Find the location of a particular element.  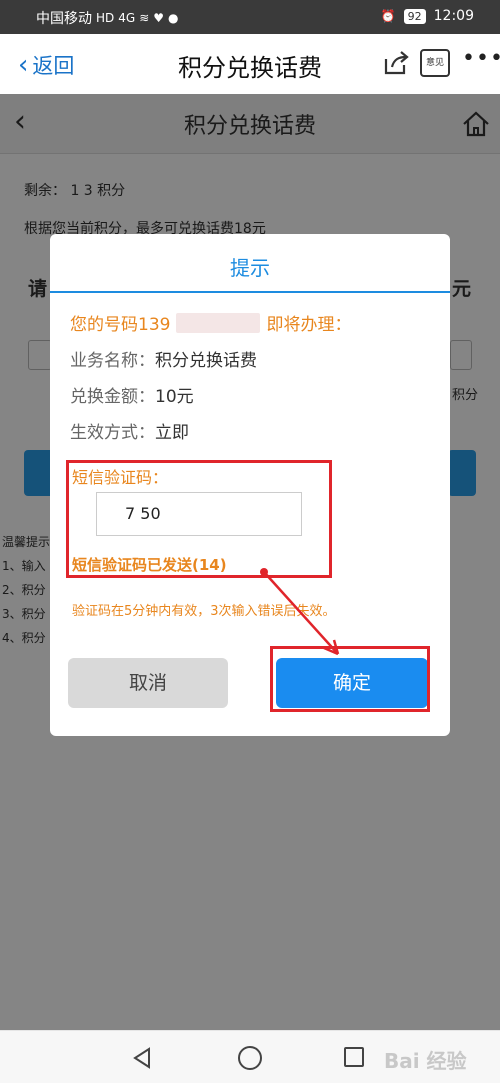

amount-row: 兑换金额：10元 is located at coordinates (132, 394).